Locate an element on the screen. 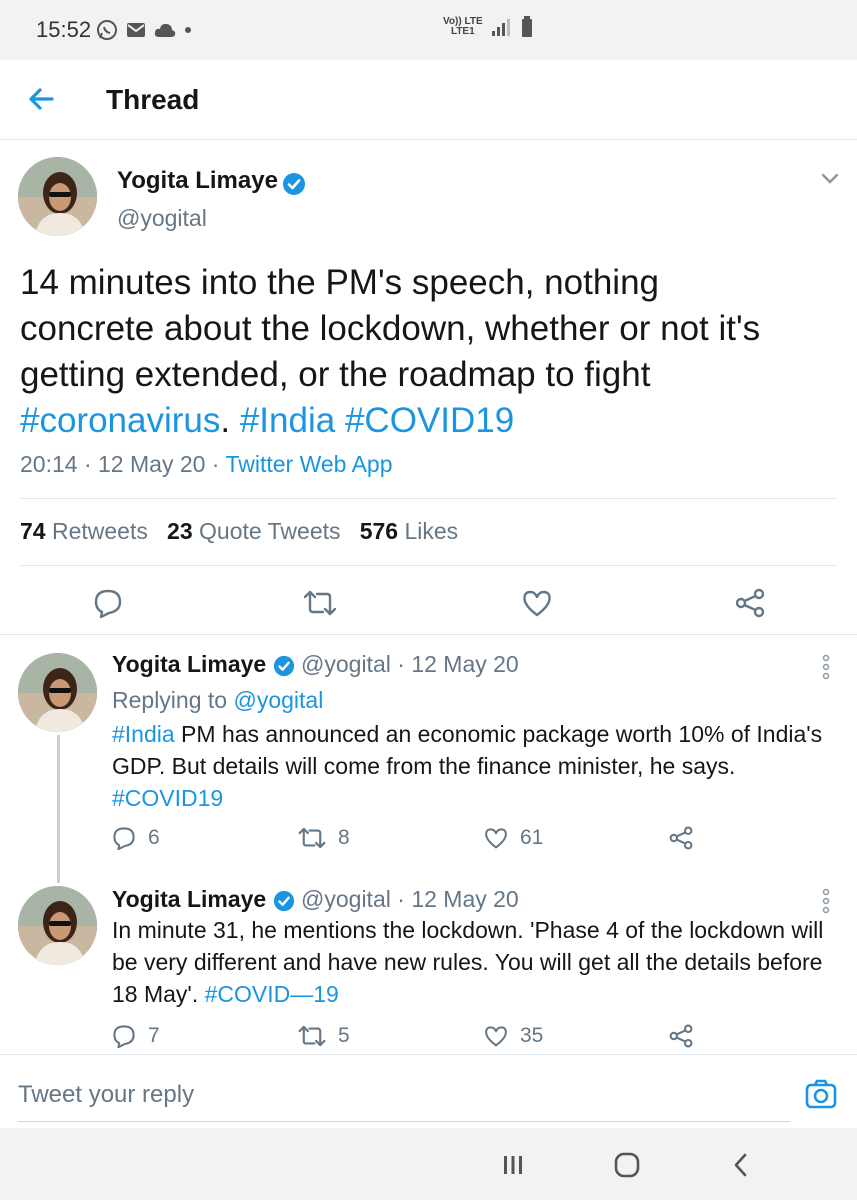  replying-to: Replying to @yogital is located at coordinates (472, 700).